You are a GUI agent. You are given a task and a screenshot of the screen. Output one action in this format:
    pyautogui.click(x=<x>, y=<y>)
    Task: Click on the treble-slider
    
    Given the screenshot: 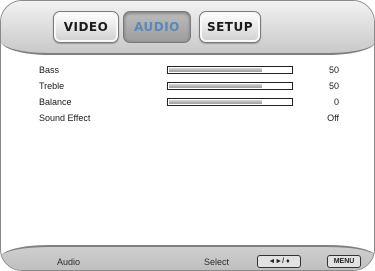 What is the action you would take?
    pyautogui.click(x=230, y=86)
    